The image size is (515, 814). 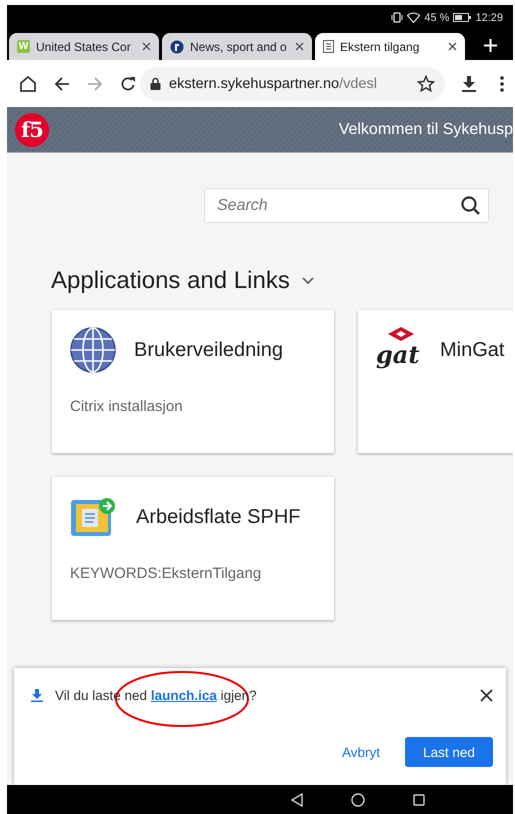 What do you see at coordinates (472, 350) in the screenshot?
I see `app-name: MinGat` at bounding box center [472, 350].